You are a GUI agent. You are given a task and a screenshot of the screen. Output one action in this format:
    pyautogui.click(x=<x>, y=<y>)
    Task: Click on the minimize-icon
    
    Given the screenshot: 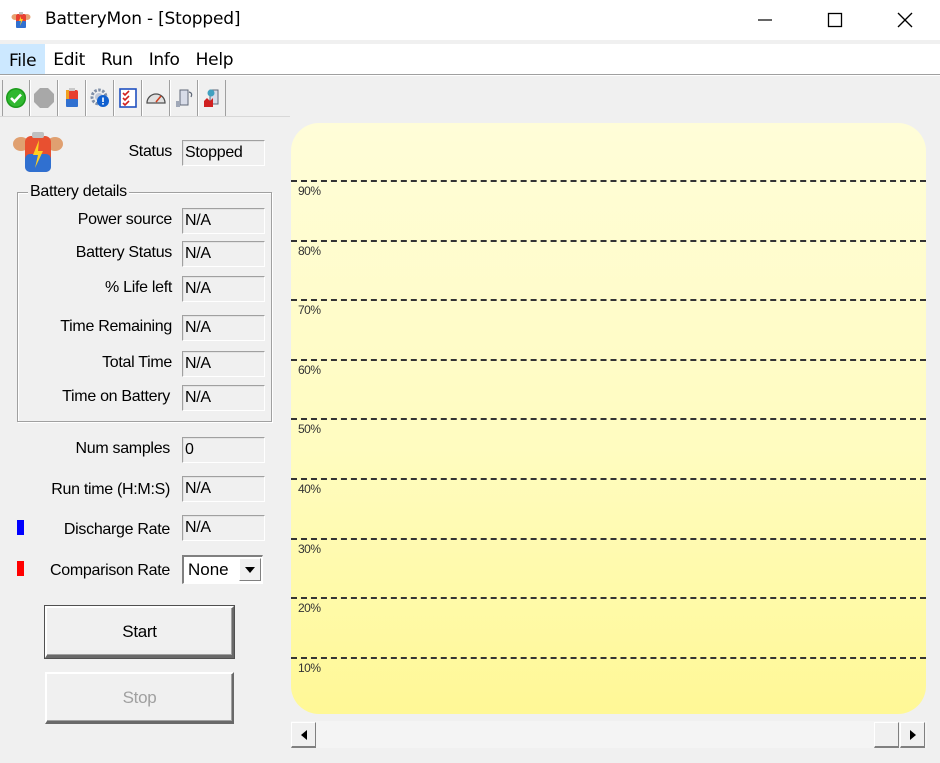 What is the action you would take?
    pyautogui.click(x=765, y=20)
    